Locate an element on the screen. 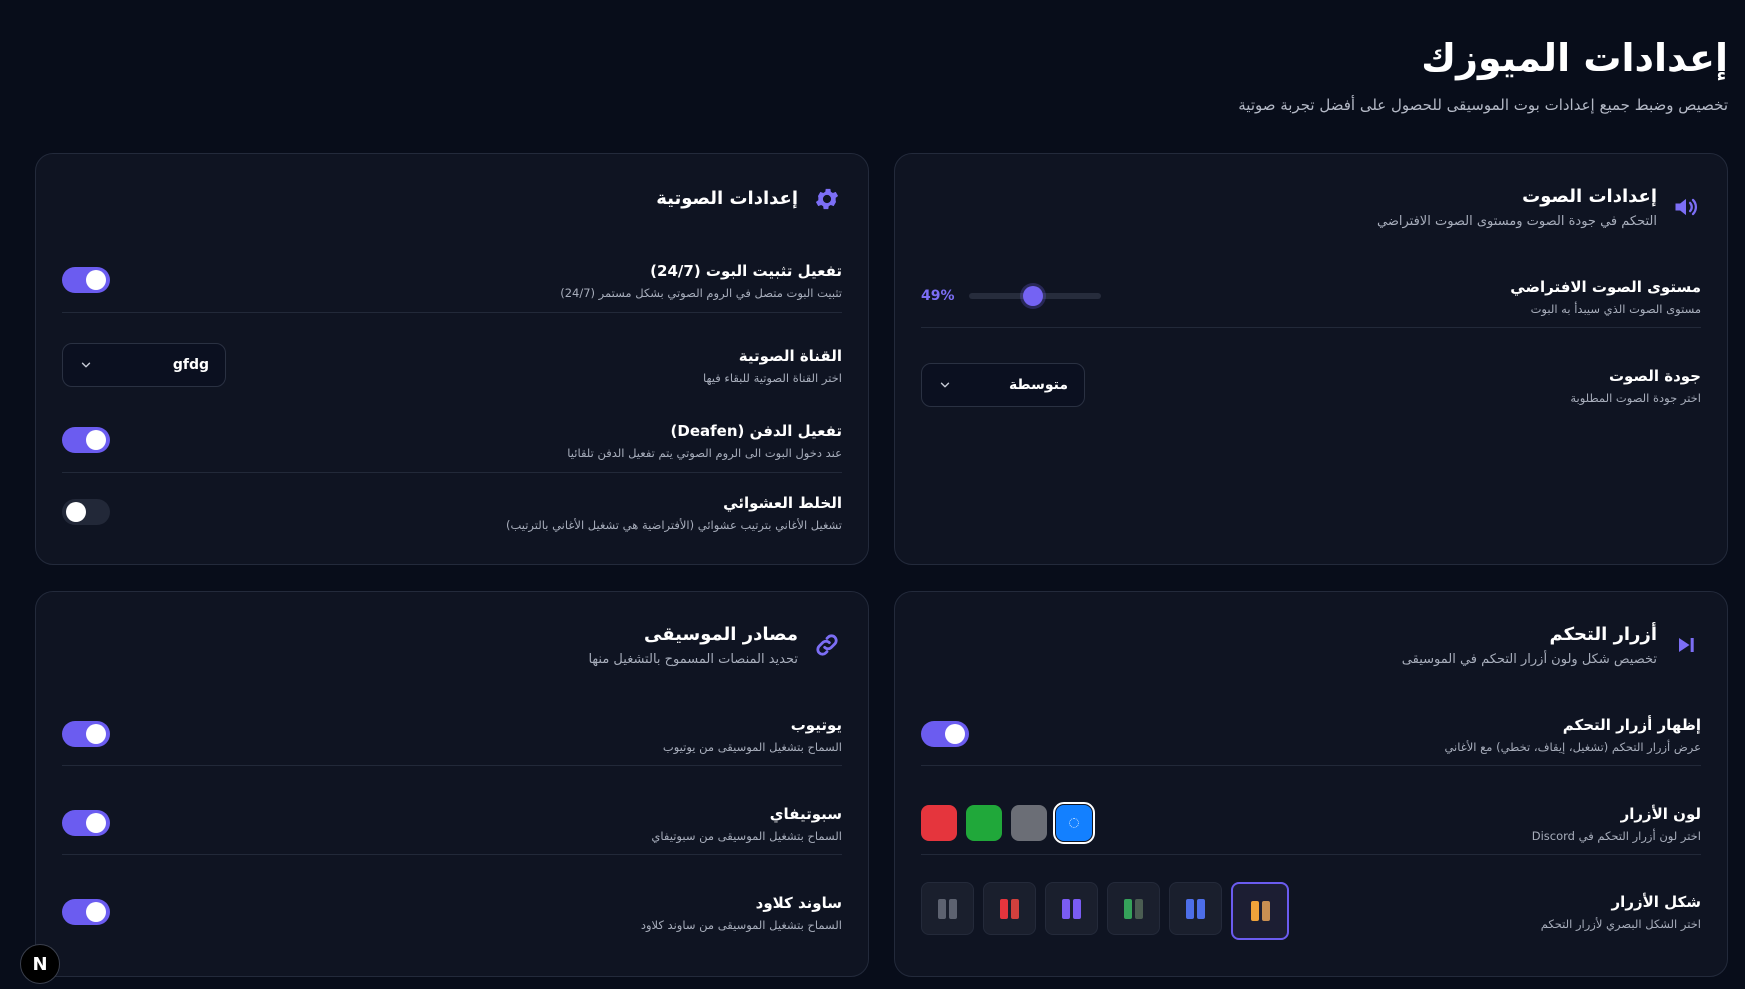 The image size is (1745, 989). audio-settings-title: إعدادات الصوت is located at coordinates (1589, 196).